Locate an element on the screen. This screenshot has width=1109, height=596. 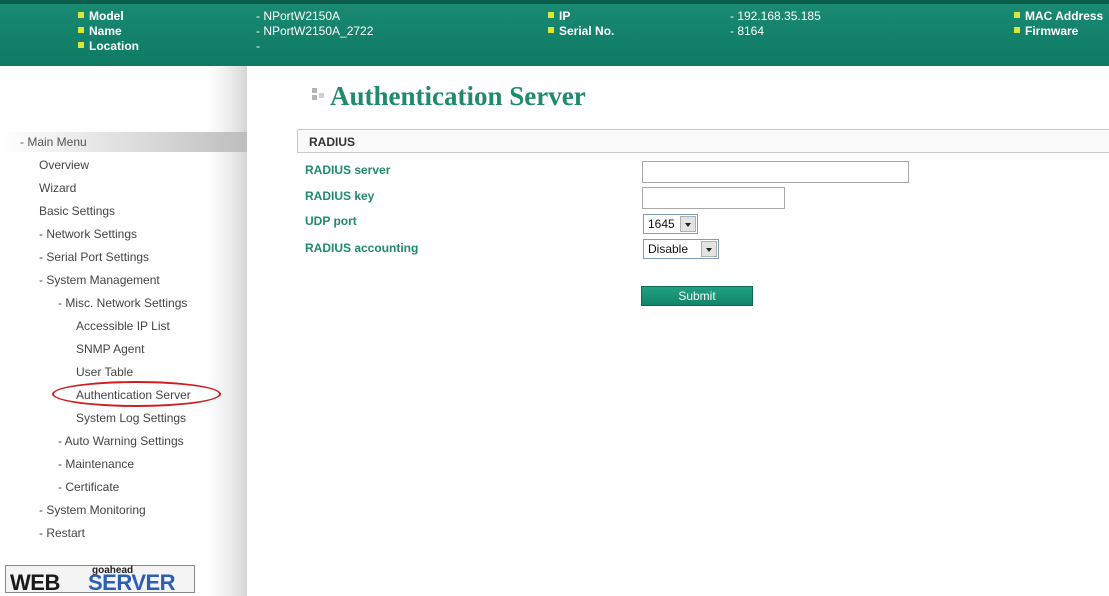
ip-label: IP is located at coordinates (565, 16).